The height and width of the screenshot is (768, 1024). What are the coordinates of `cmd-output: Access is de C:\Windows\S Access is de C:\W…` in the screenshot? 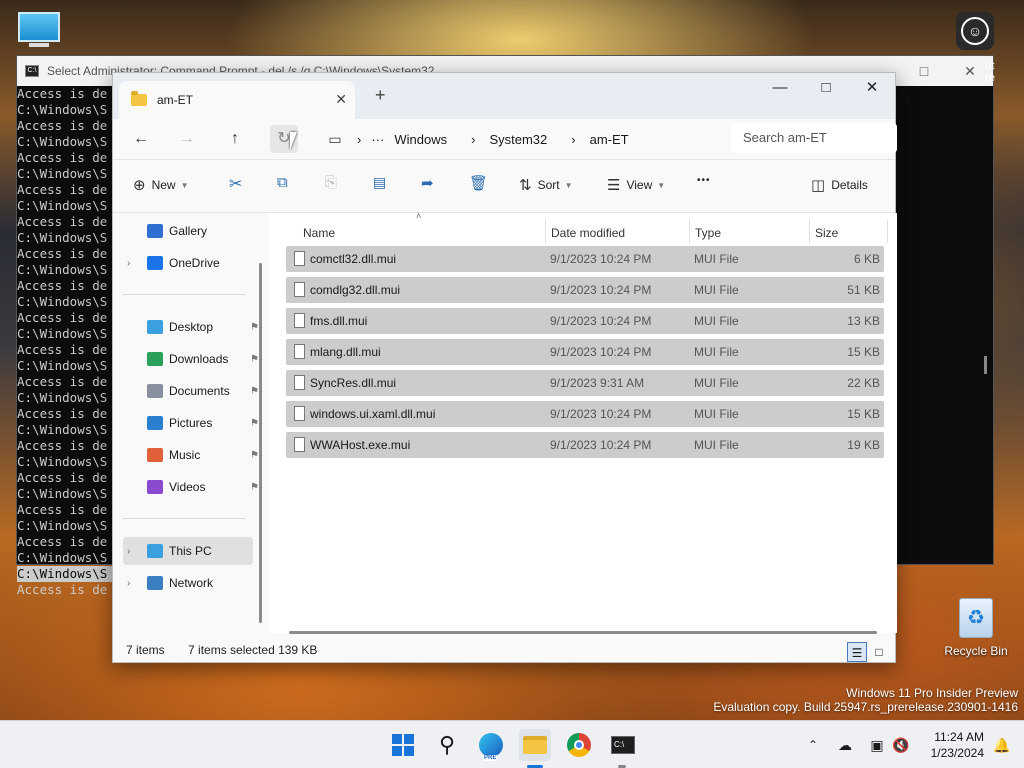 It's located at (67, 342).